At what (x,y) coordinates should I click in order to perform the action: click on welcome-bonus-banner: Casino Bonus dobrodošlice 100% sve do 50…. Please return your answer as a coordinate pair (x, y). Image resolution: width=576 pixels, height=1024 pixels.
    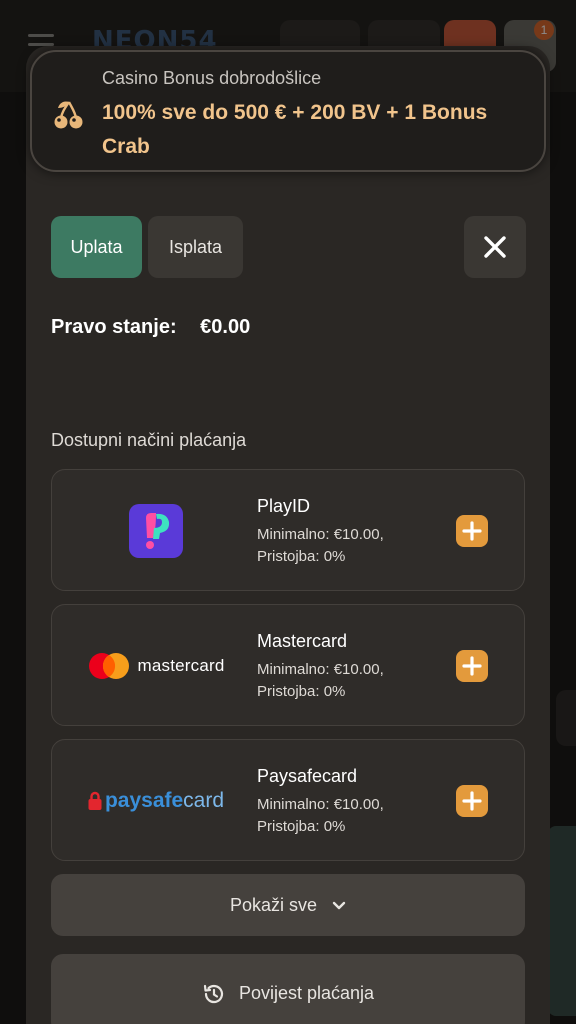
    Looking at the image, I should click on (288, 111).